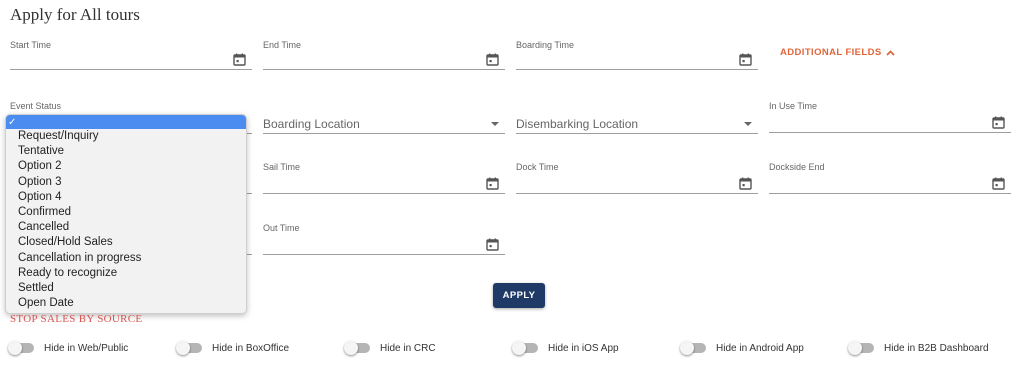 The width and height of the screenshot is (1024, 366). What do you see at coordinates (126, 166) in the screenshot?
I see `dropdown-option: Option 2` at bounding box center [126, 166].